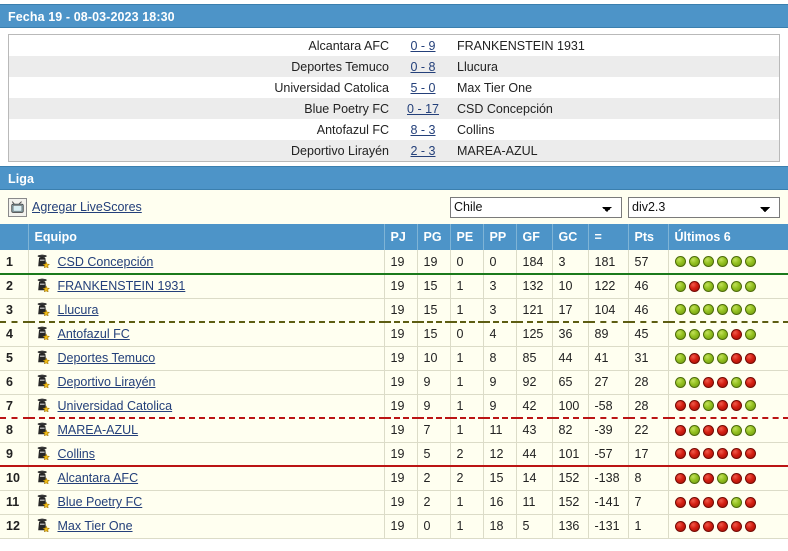 The width and height of the screenshot is (788, 551). I want to click on row-pp: 18, so click(500, 526).